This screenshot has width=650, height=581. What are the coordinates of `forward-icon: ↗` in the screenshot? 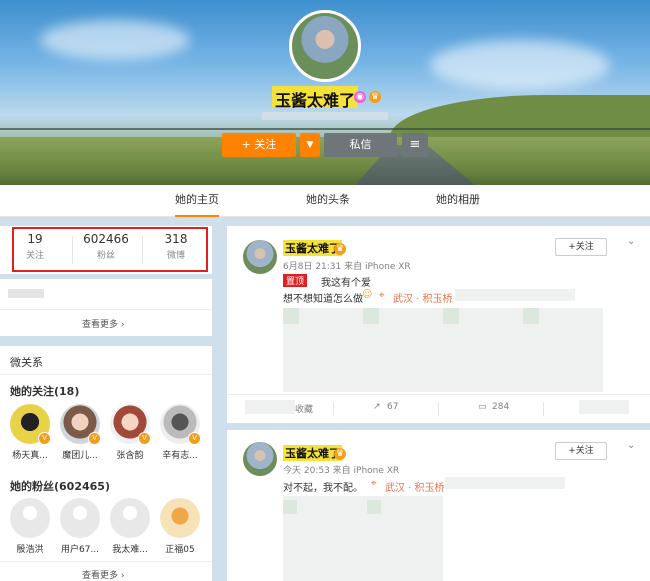 It's located at (377, 407).